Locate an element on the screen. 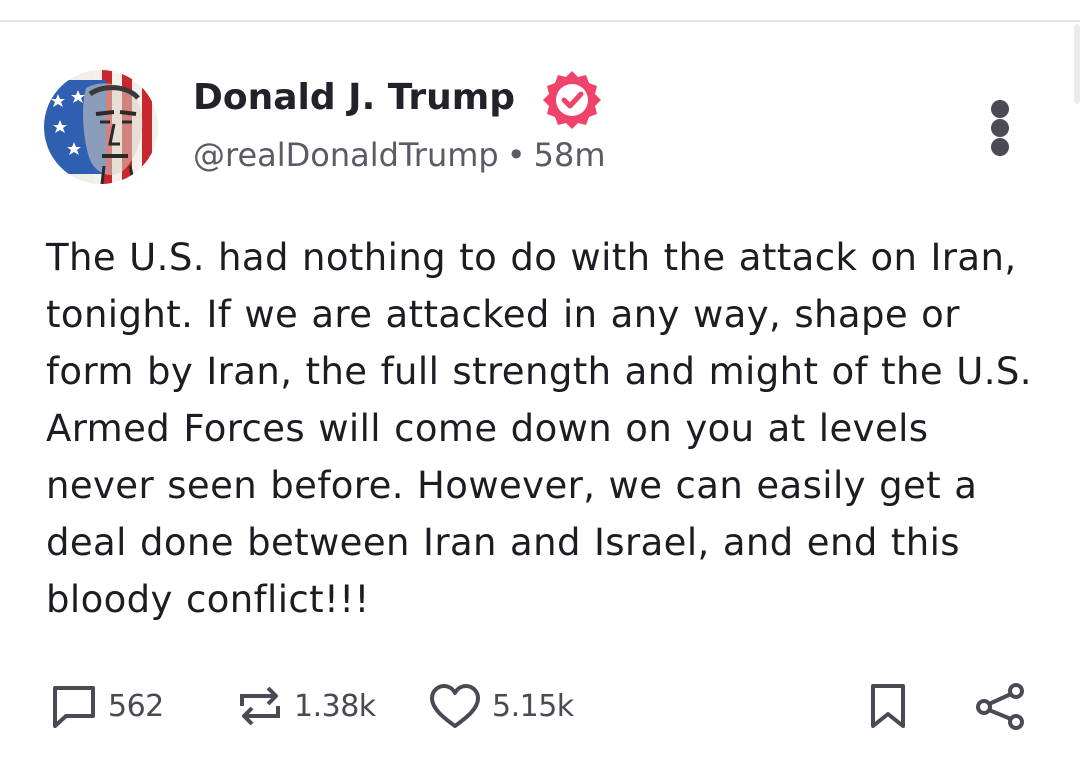 Image resolution: width=1080 pixels, height=770 pixels. verified-badge-icon is located at coordinates (572, 100).